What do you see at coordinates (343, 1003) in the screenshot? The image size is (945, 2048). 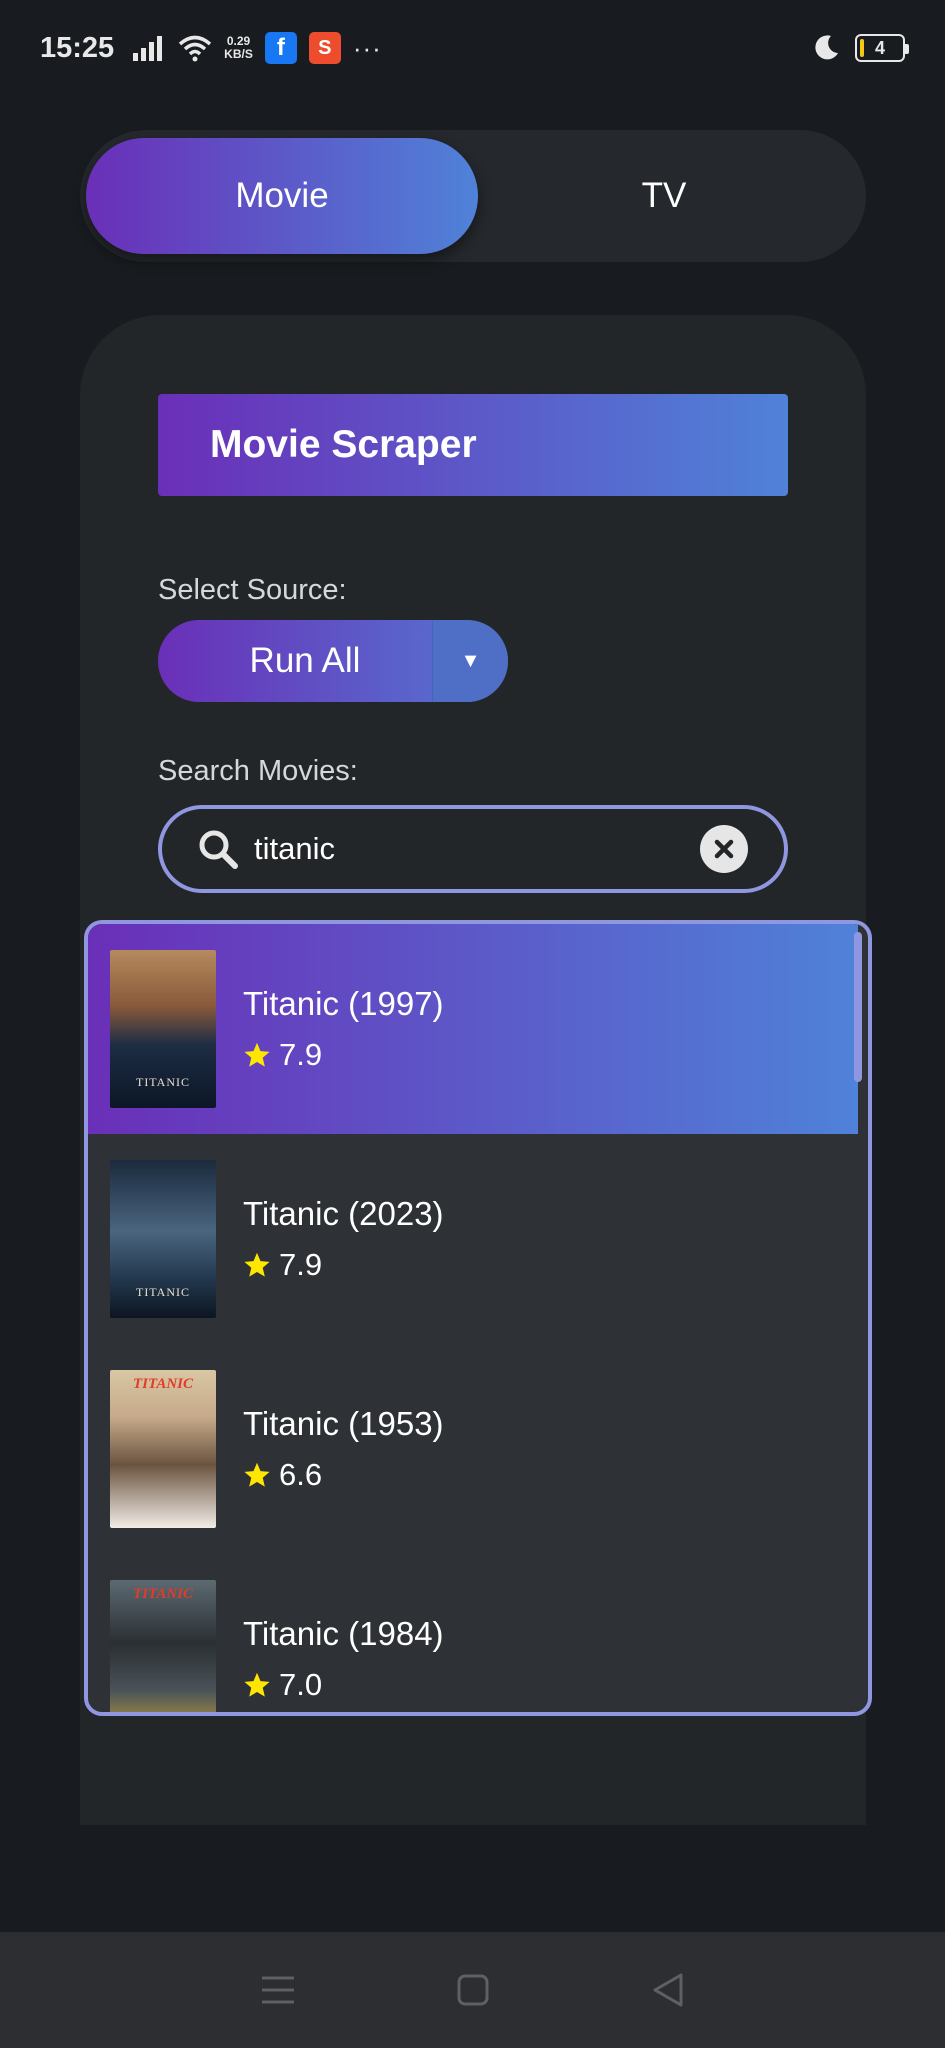 I see `result-title: Titanic (1997)` at bounding box center [343, 1003].